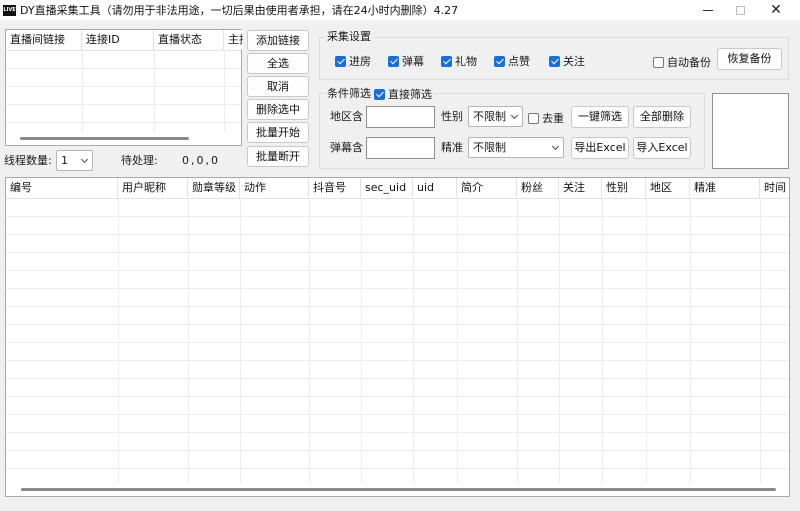 The image size is (800, 511). I want to click on select-all-button: 全选, so click(278, 63).